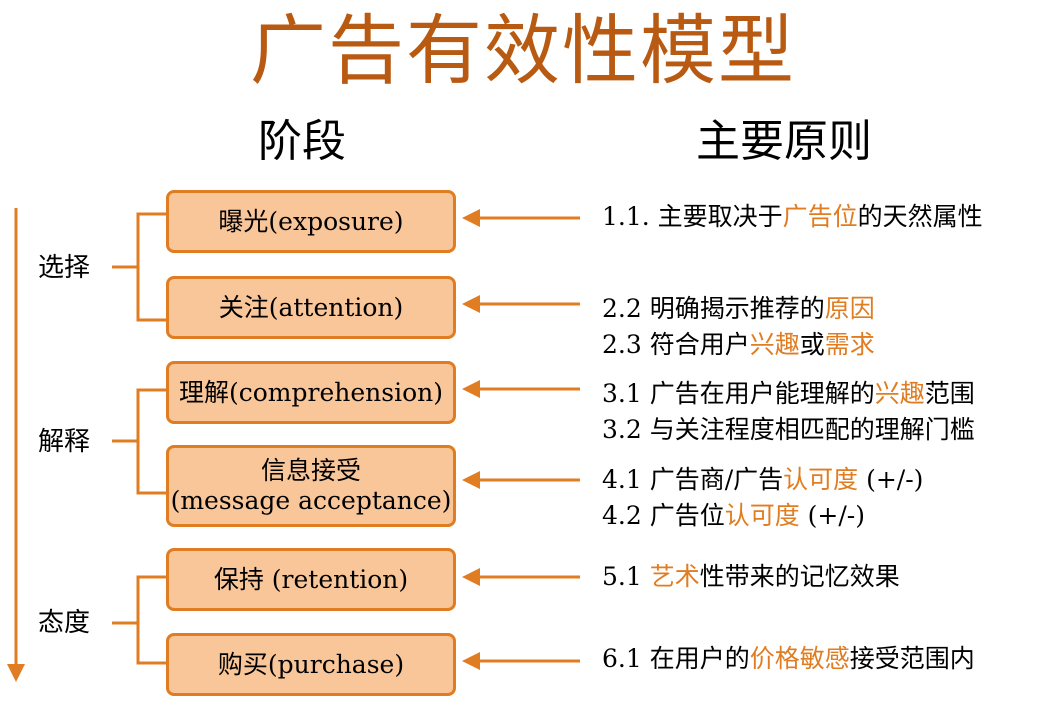  What do you see at coordinates (912, 658) in the screenshot?
I see `principle-text: 接受范围内` at bounding box center [912, 658].